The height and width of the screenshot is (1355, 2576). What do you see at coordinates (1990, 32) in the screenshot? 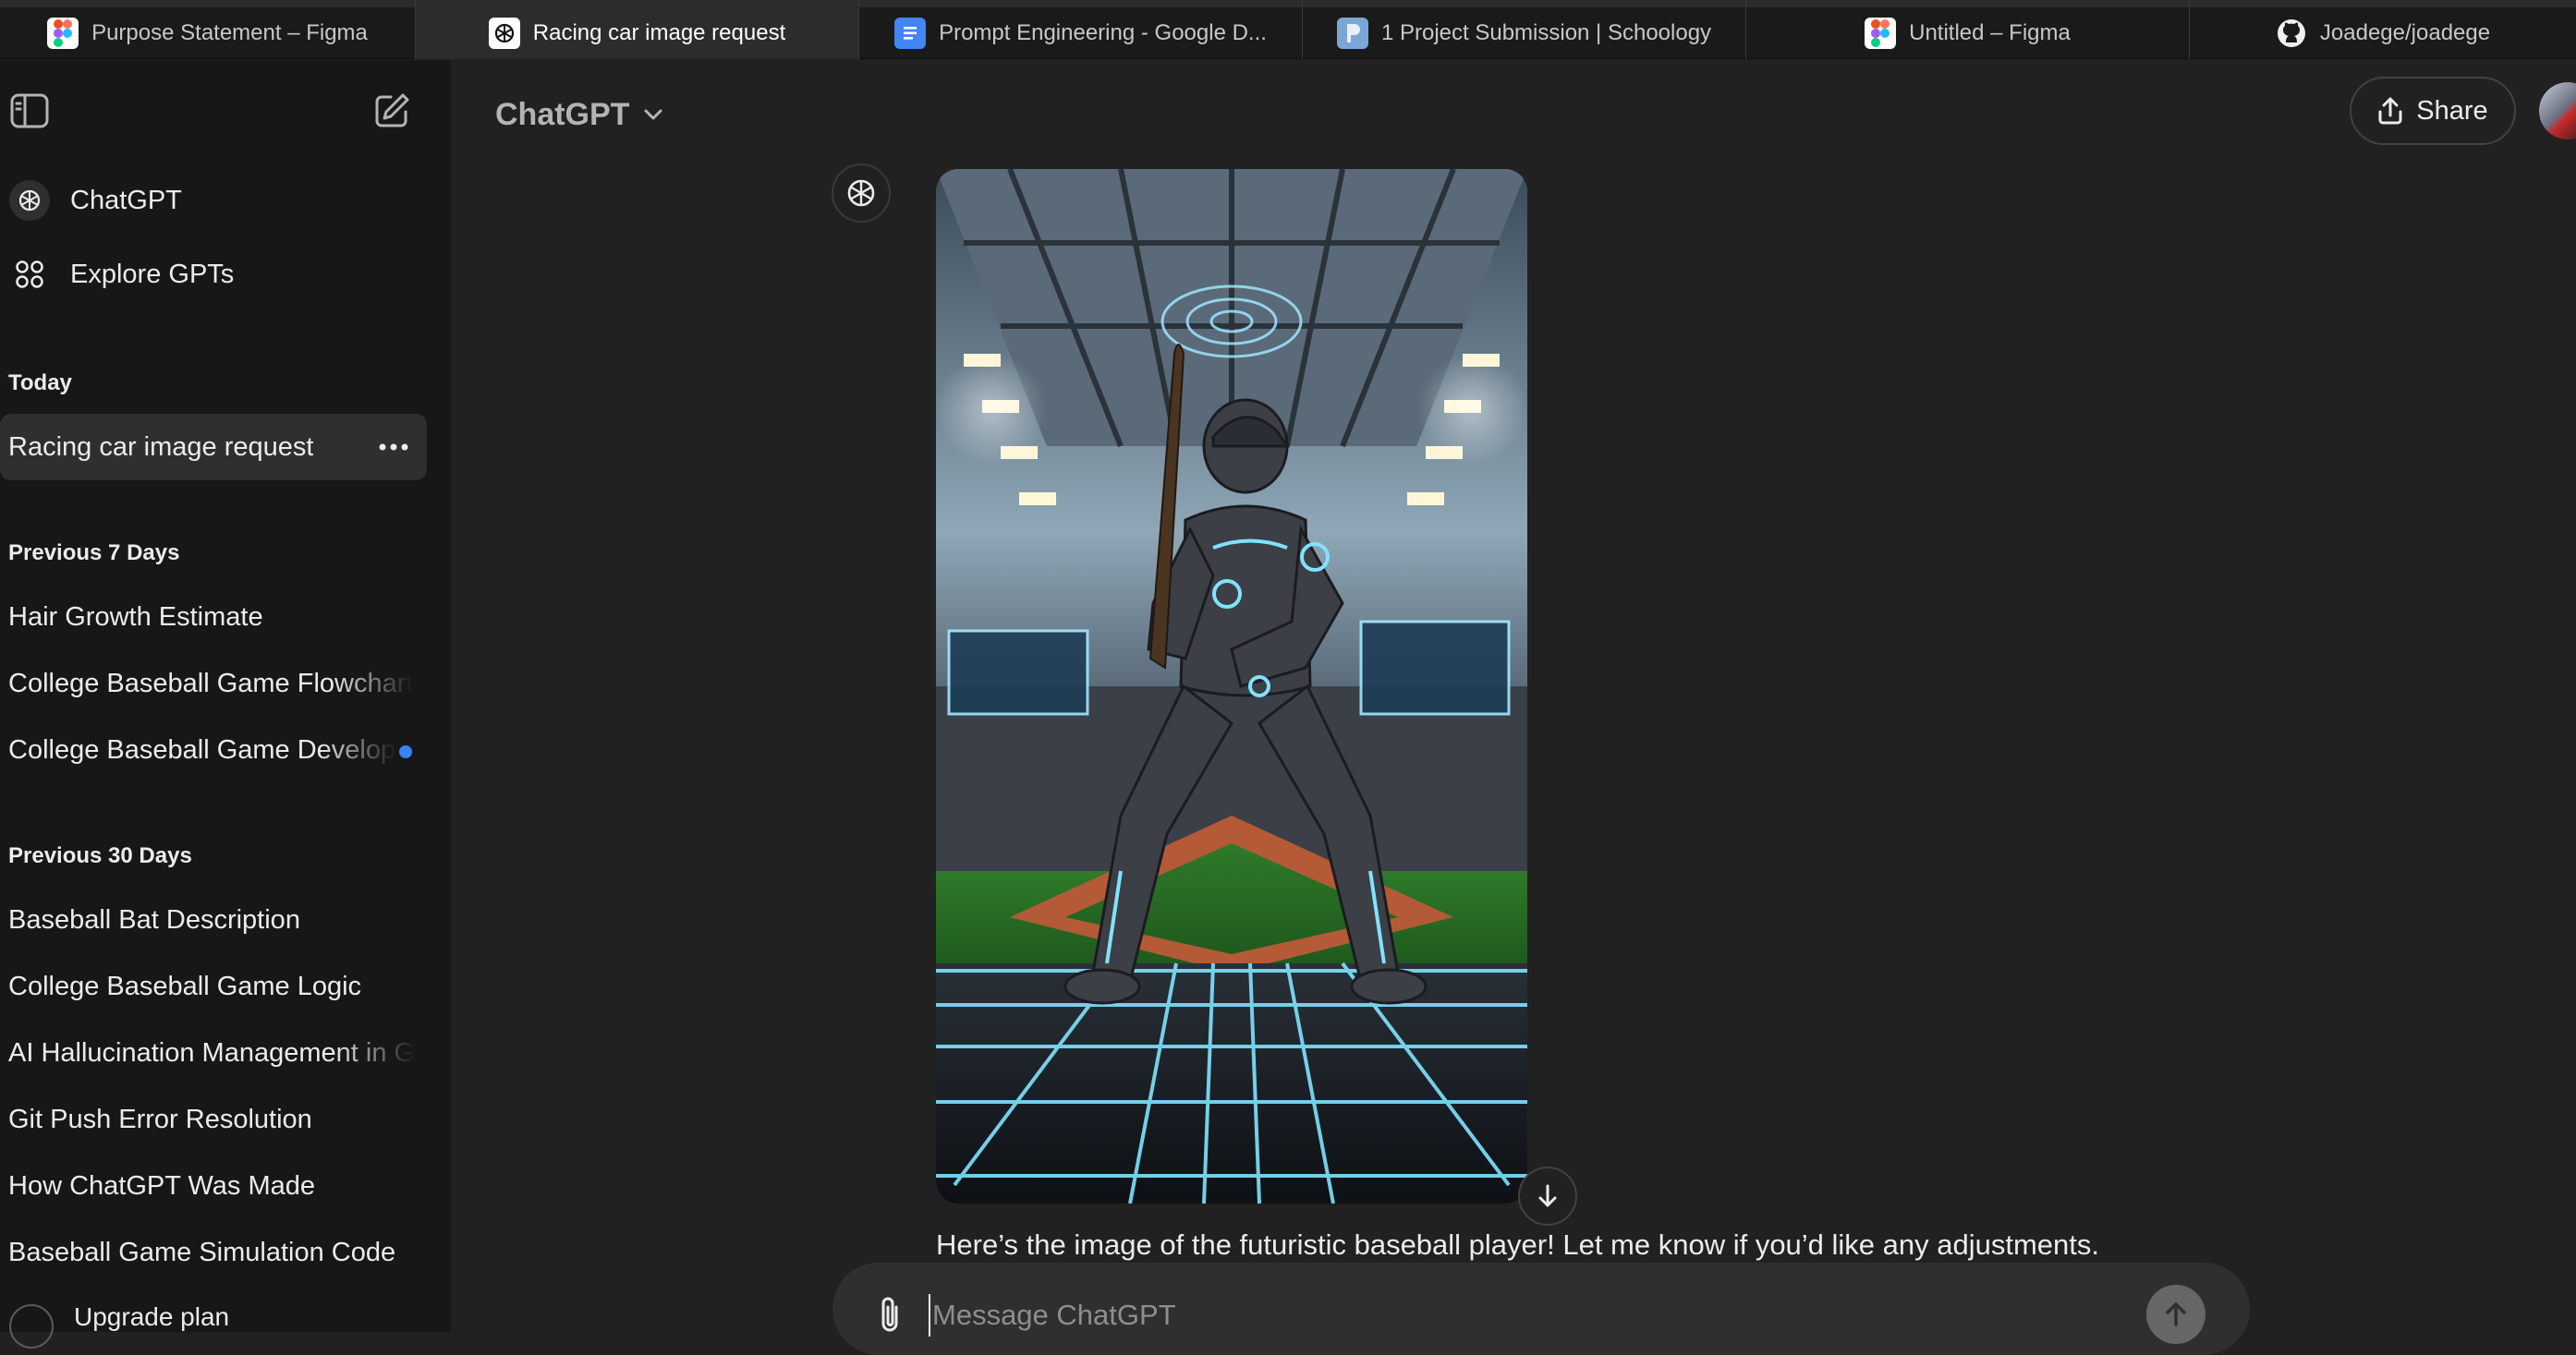
I see `tab-label: Untitled – Figma` at bounding box center [1990, 32].